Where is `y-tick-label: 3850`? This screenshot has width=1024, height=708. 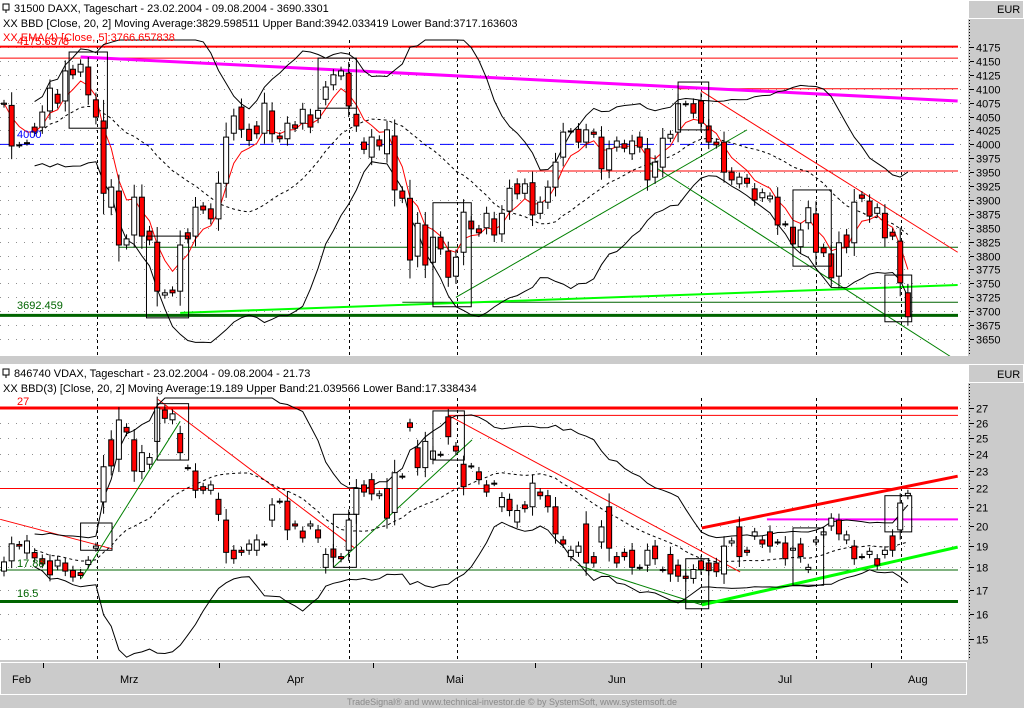 y-tick-label: 3850 is located at coordinates (988, 230).